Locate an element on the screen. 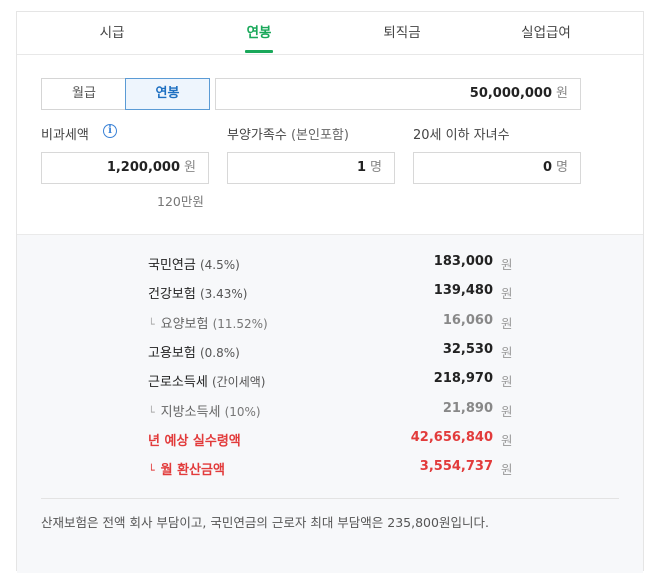 Image resolution: width=656 pixels, height=573 pixels. result-name-text: 건강보험 is located at coordinates (172, 294).